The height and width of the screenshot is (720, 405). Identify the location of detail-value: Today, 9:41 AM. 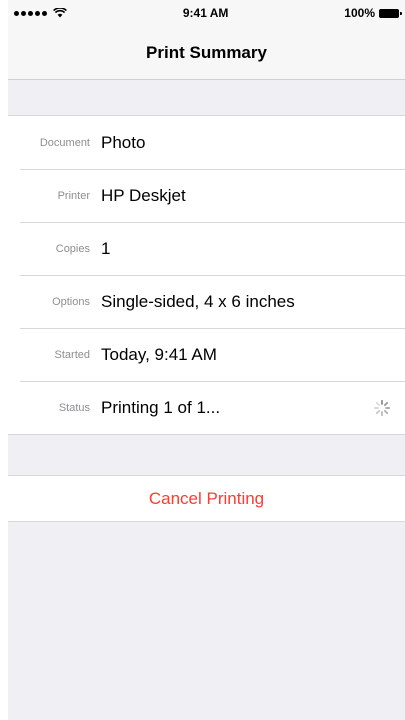
(159, 354).